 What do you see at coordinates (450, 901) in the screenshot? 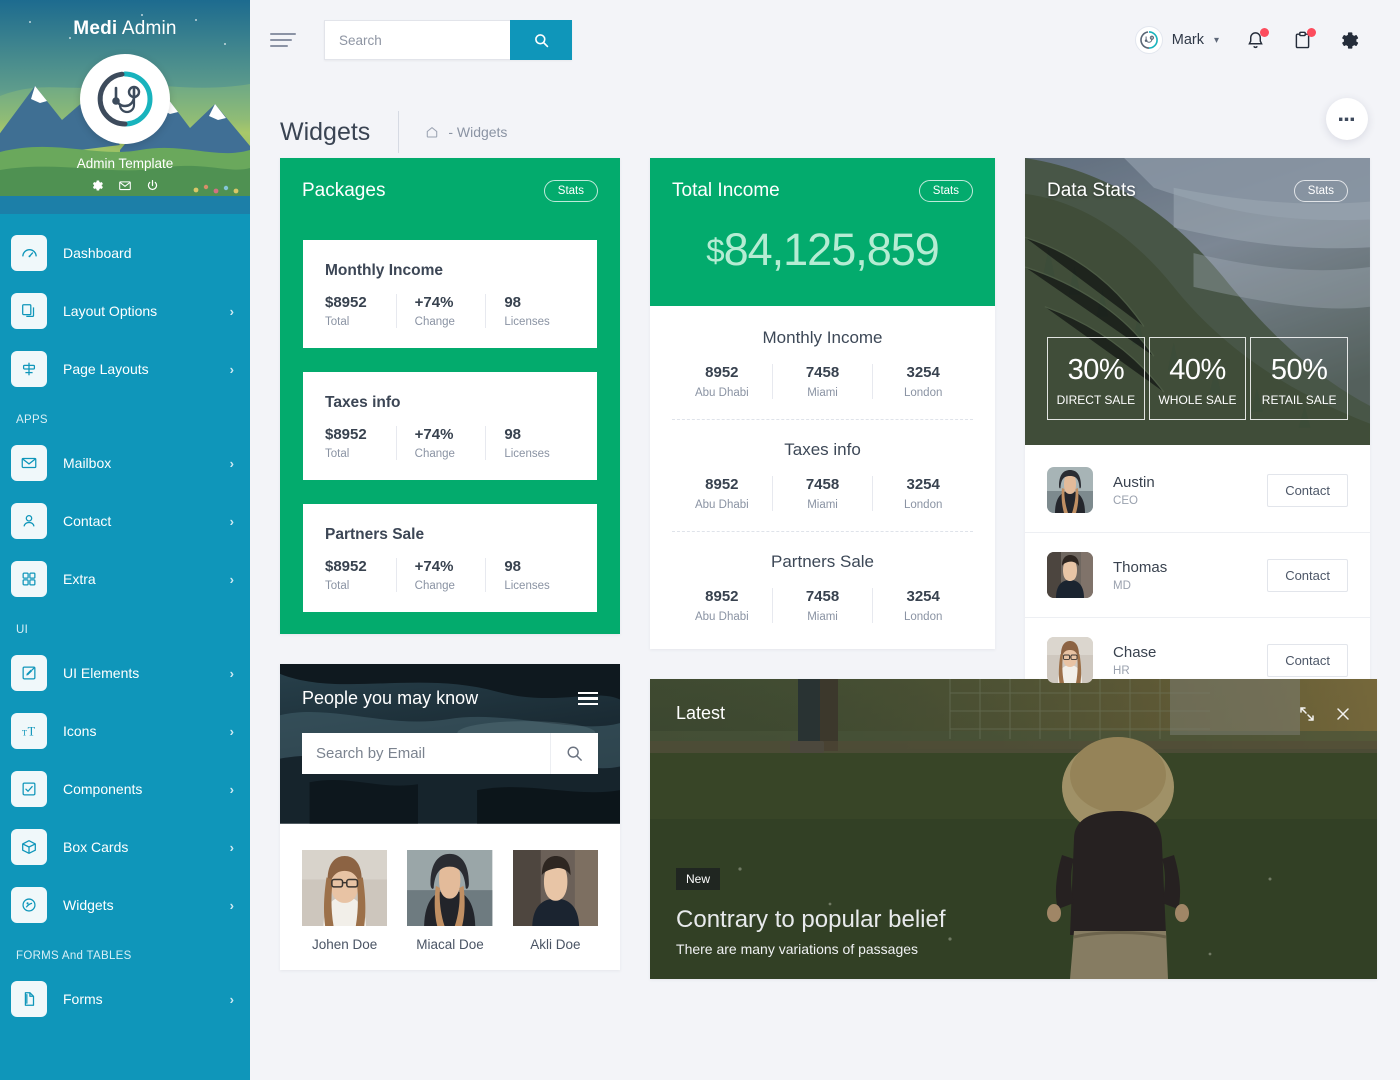
I see `person-card: Miacal Doe` at bounding box center [450, 901].